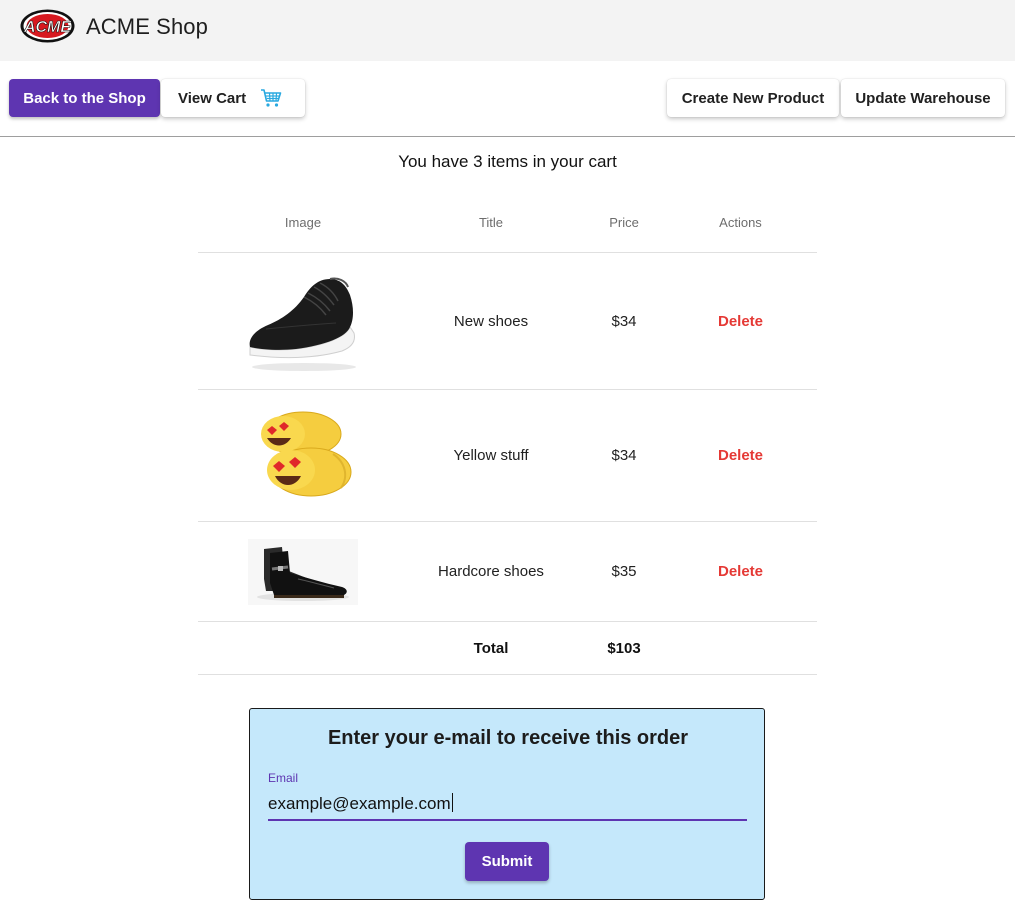 This screenshot has height=916, width=1015. What do you see at coordinates (923, 98) in the screenshot?
I see `update-warehouse-button: Update Warehouse` at bounding box center [923, 98].